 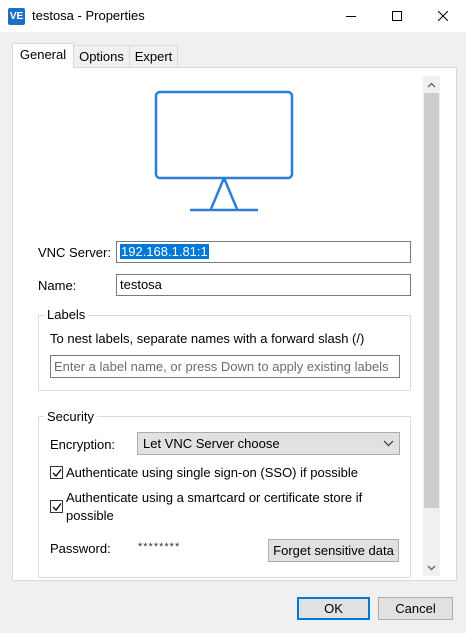 What do you see at coordinates (333, 608) in the screenshot?
I see `ok-button: OK` at bounding box center [333, 608].